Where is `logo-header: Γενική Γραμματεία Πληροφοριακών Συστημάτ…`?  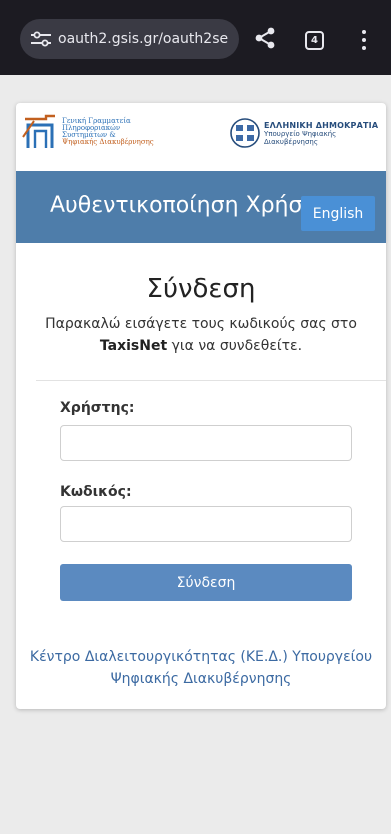
logo-header: Γενική Γραμματεία Πληροφοριακών Συστημάτ… is located at coordinates (201, 137).